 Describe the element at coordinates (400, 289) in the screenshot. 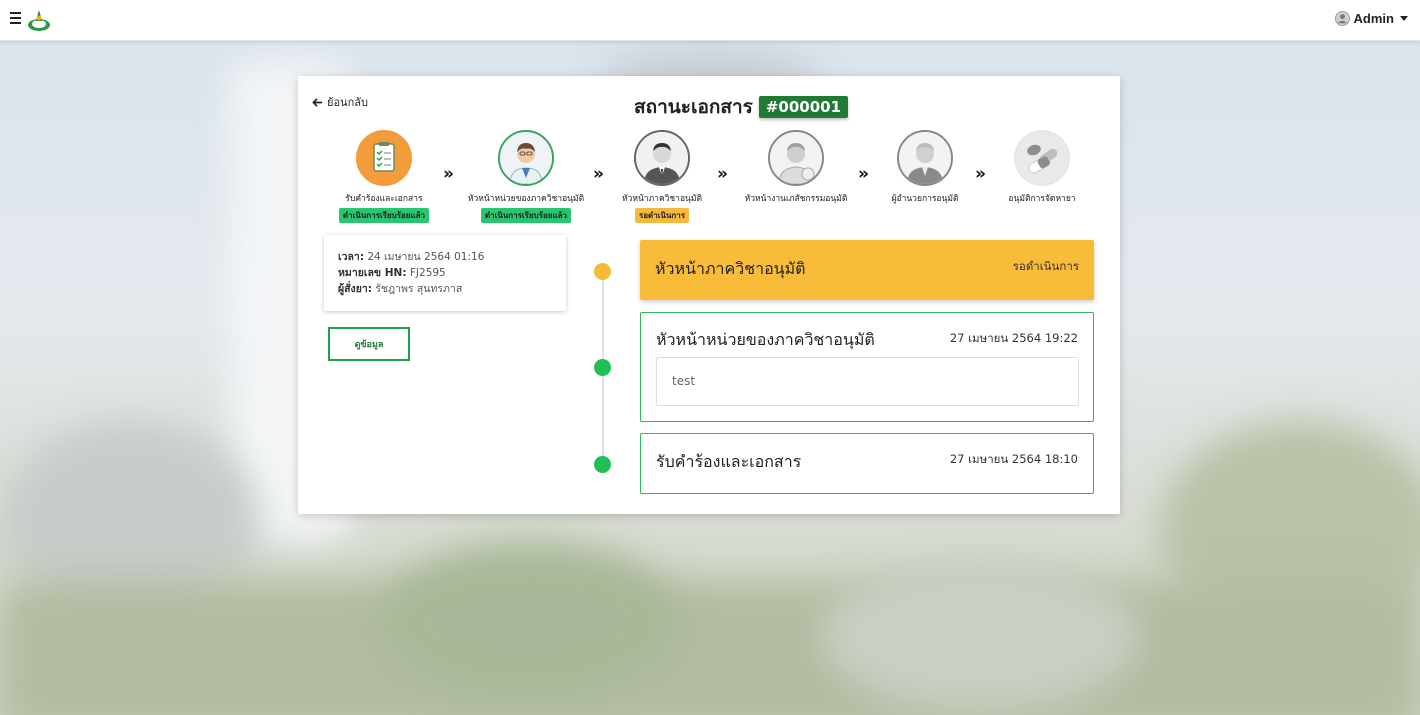

I see `orderer-row: ผู้สั่งยา: รัชฎาพร สุนทรภาส` at that location.